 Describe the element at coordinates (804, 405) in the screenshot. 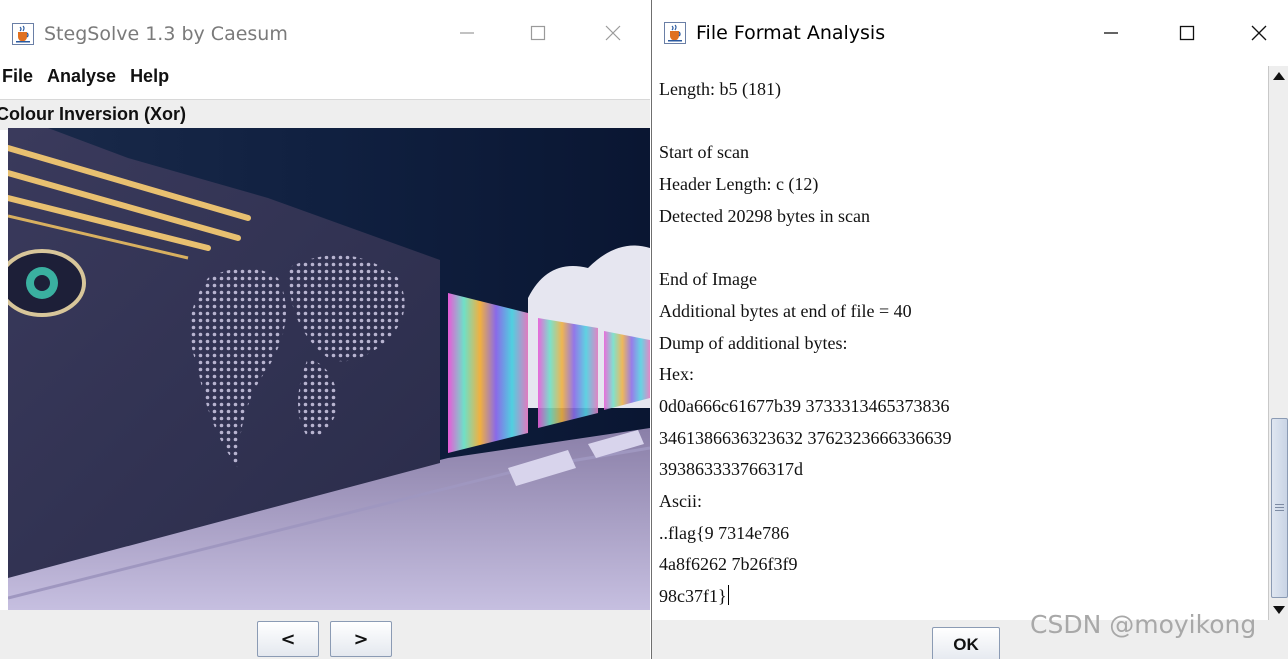

I see `analysis-line: 0d0a666c61677b39 3733313465373836` at that location.